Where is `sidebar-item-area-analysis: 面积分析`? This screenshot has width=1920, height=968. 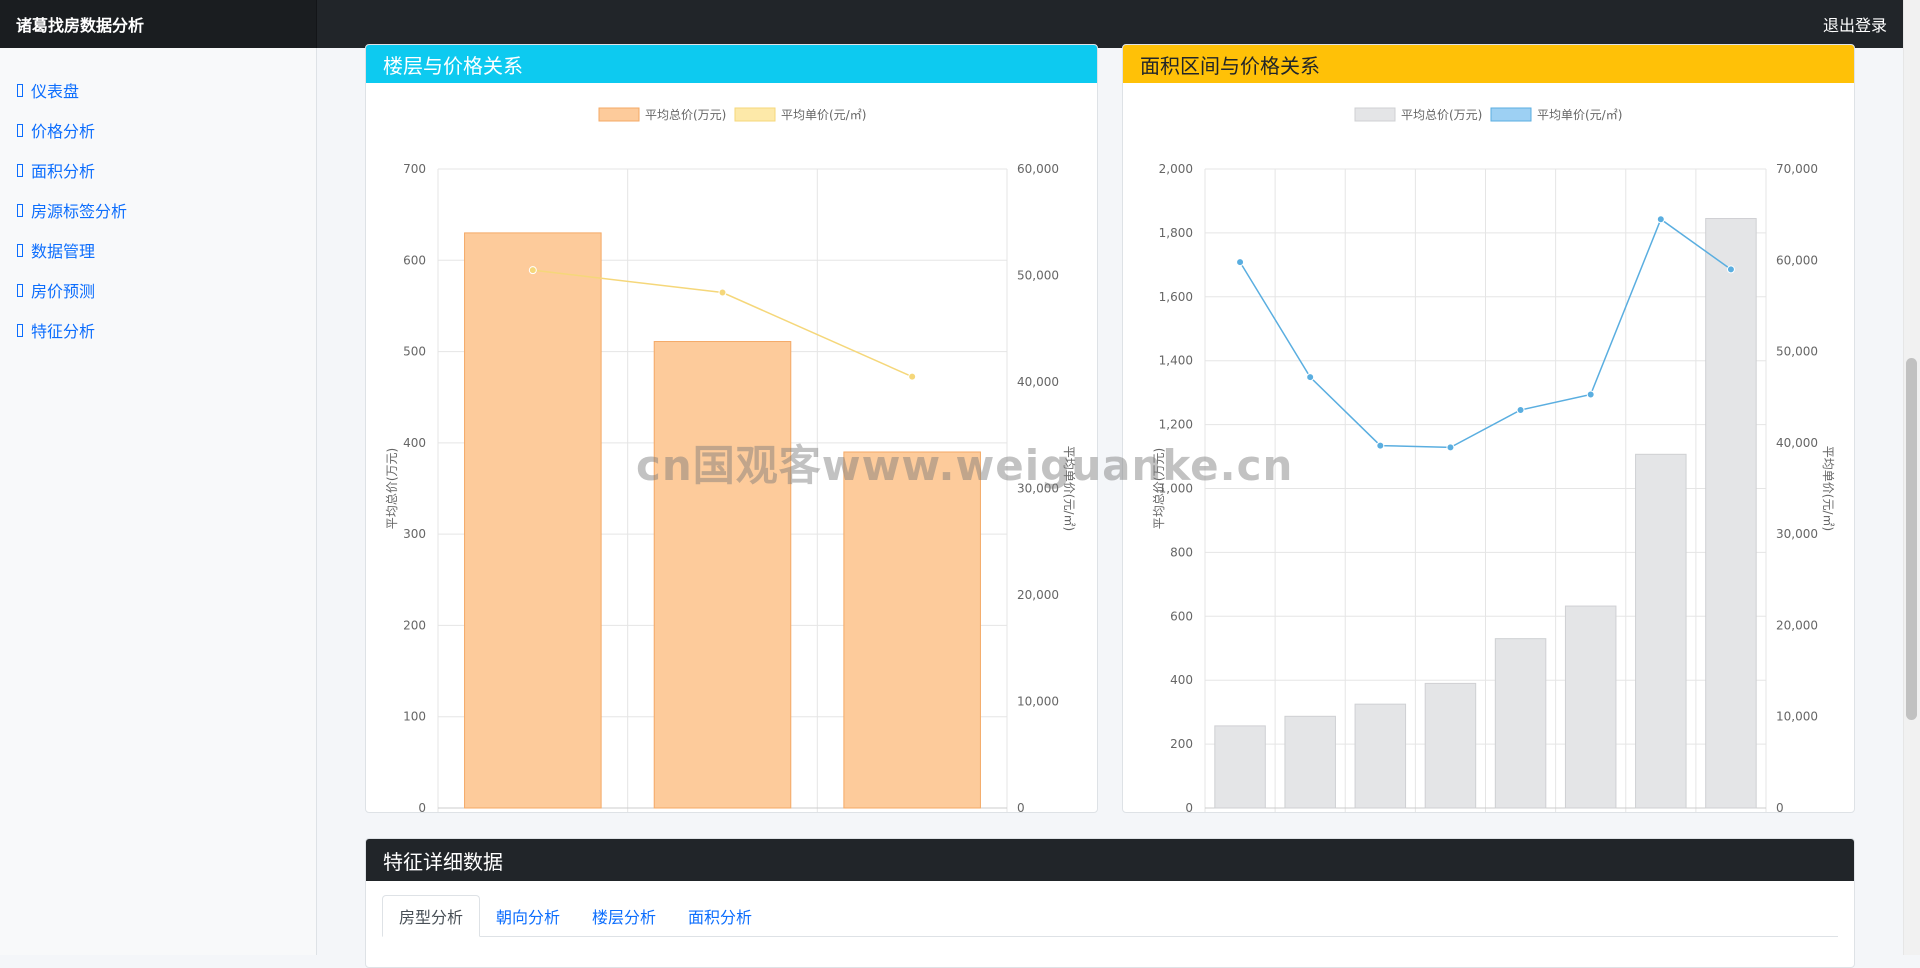
sidebar-item-area-analysis: 面积分析 is located at coordinates (158, 170).